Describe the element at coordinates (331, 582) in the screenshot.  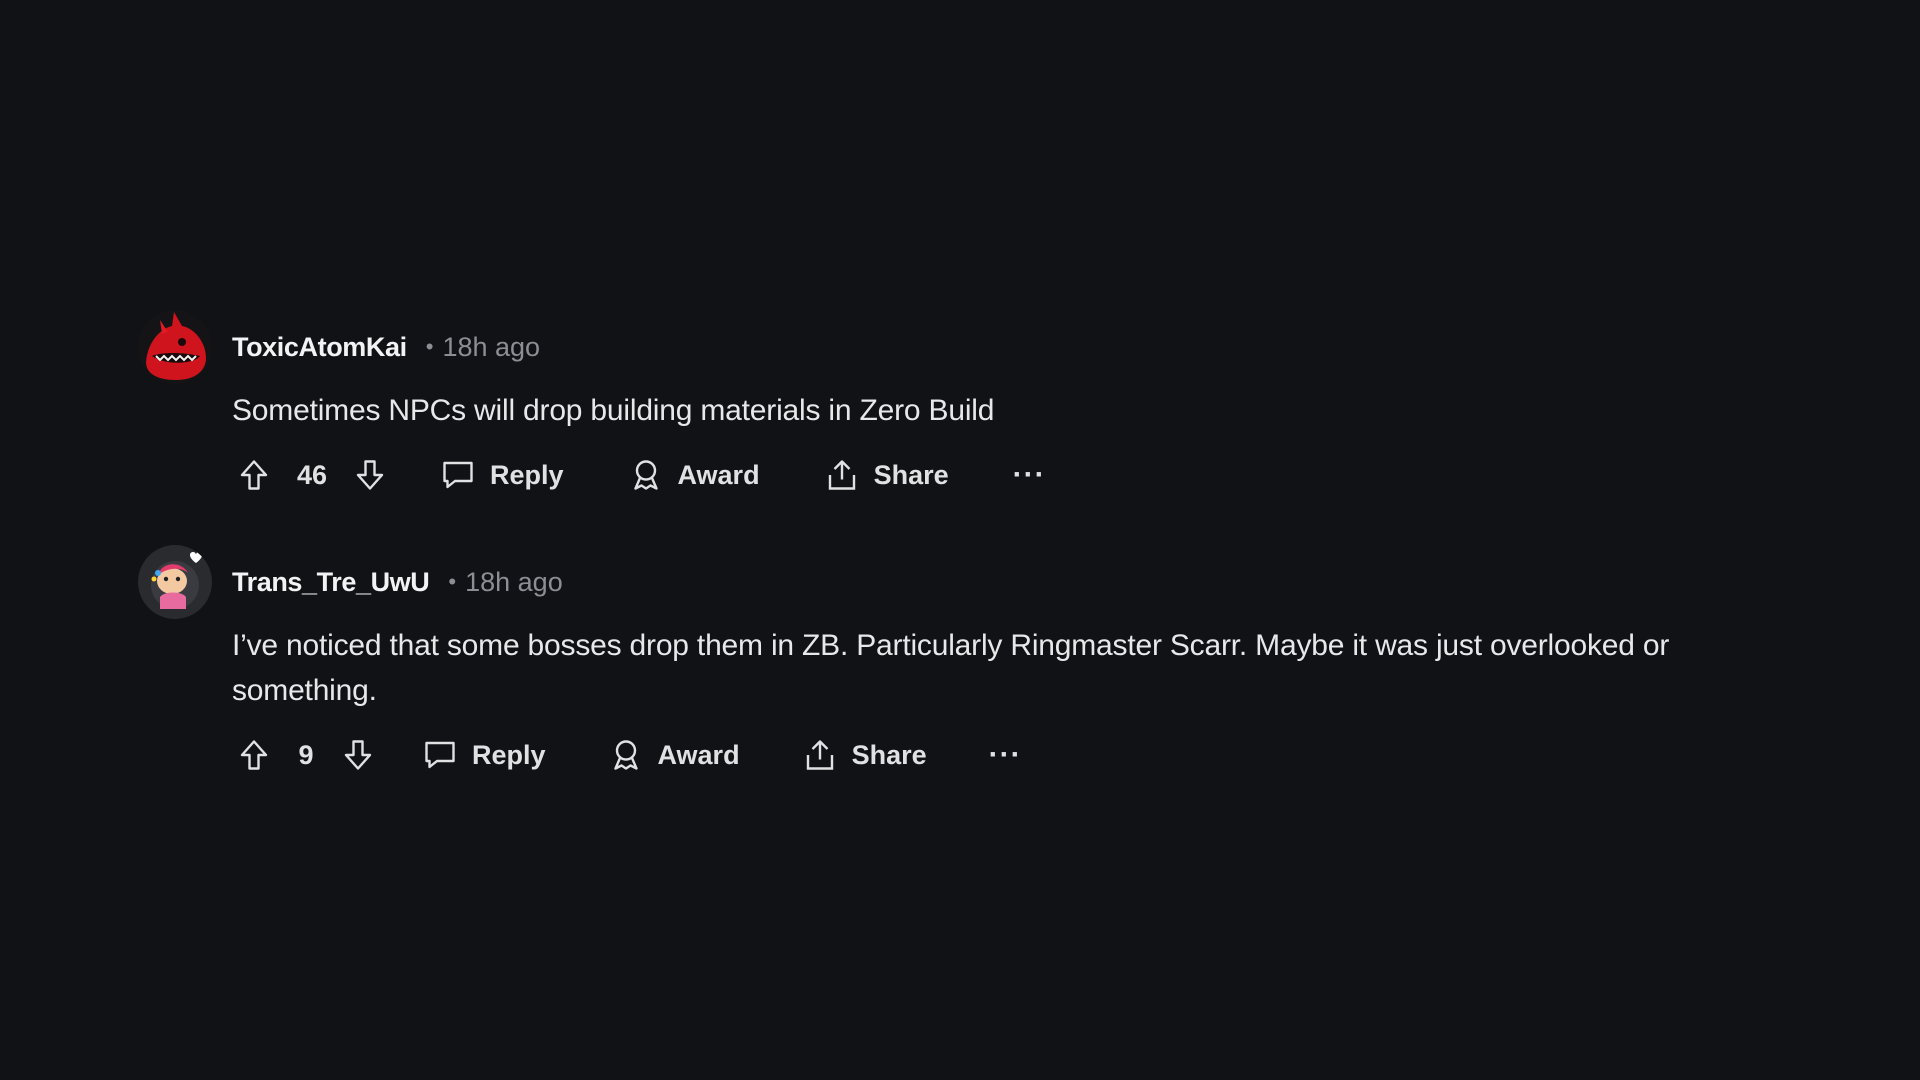
I see `author-name: Trans_Tre_UwU` at that location.